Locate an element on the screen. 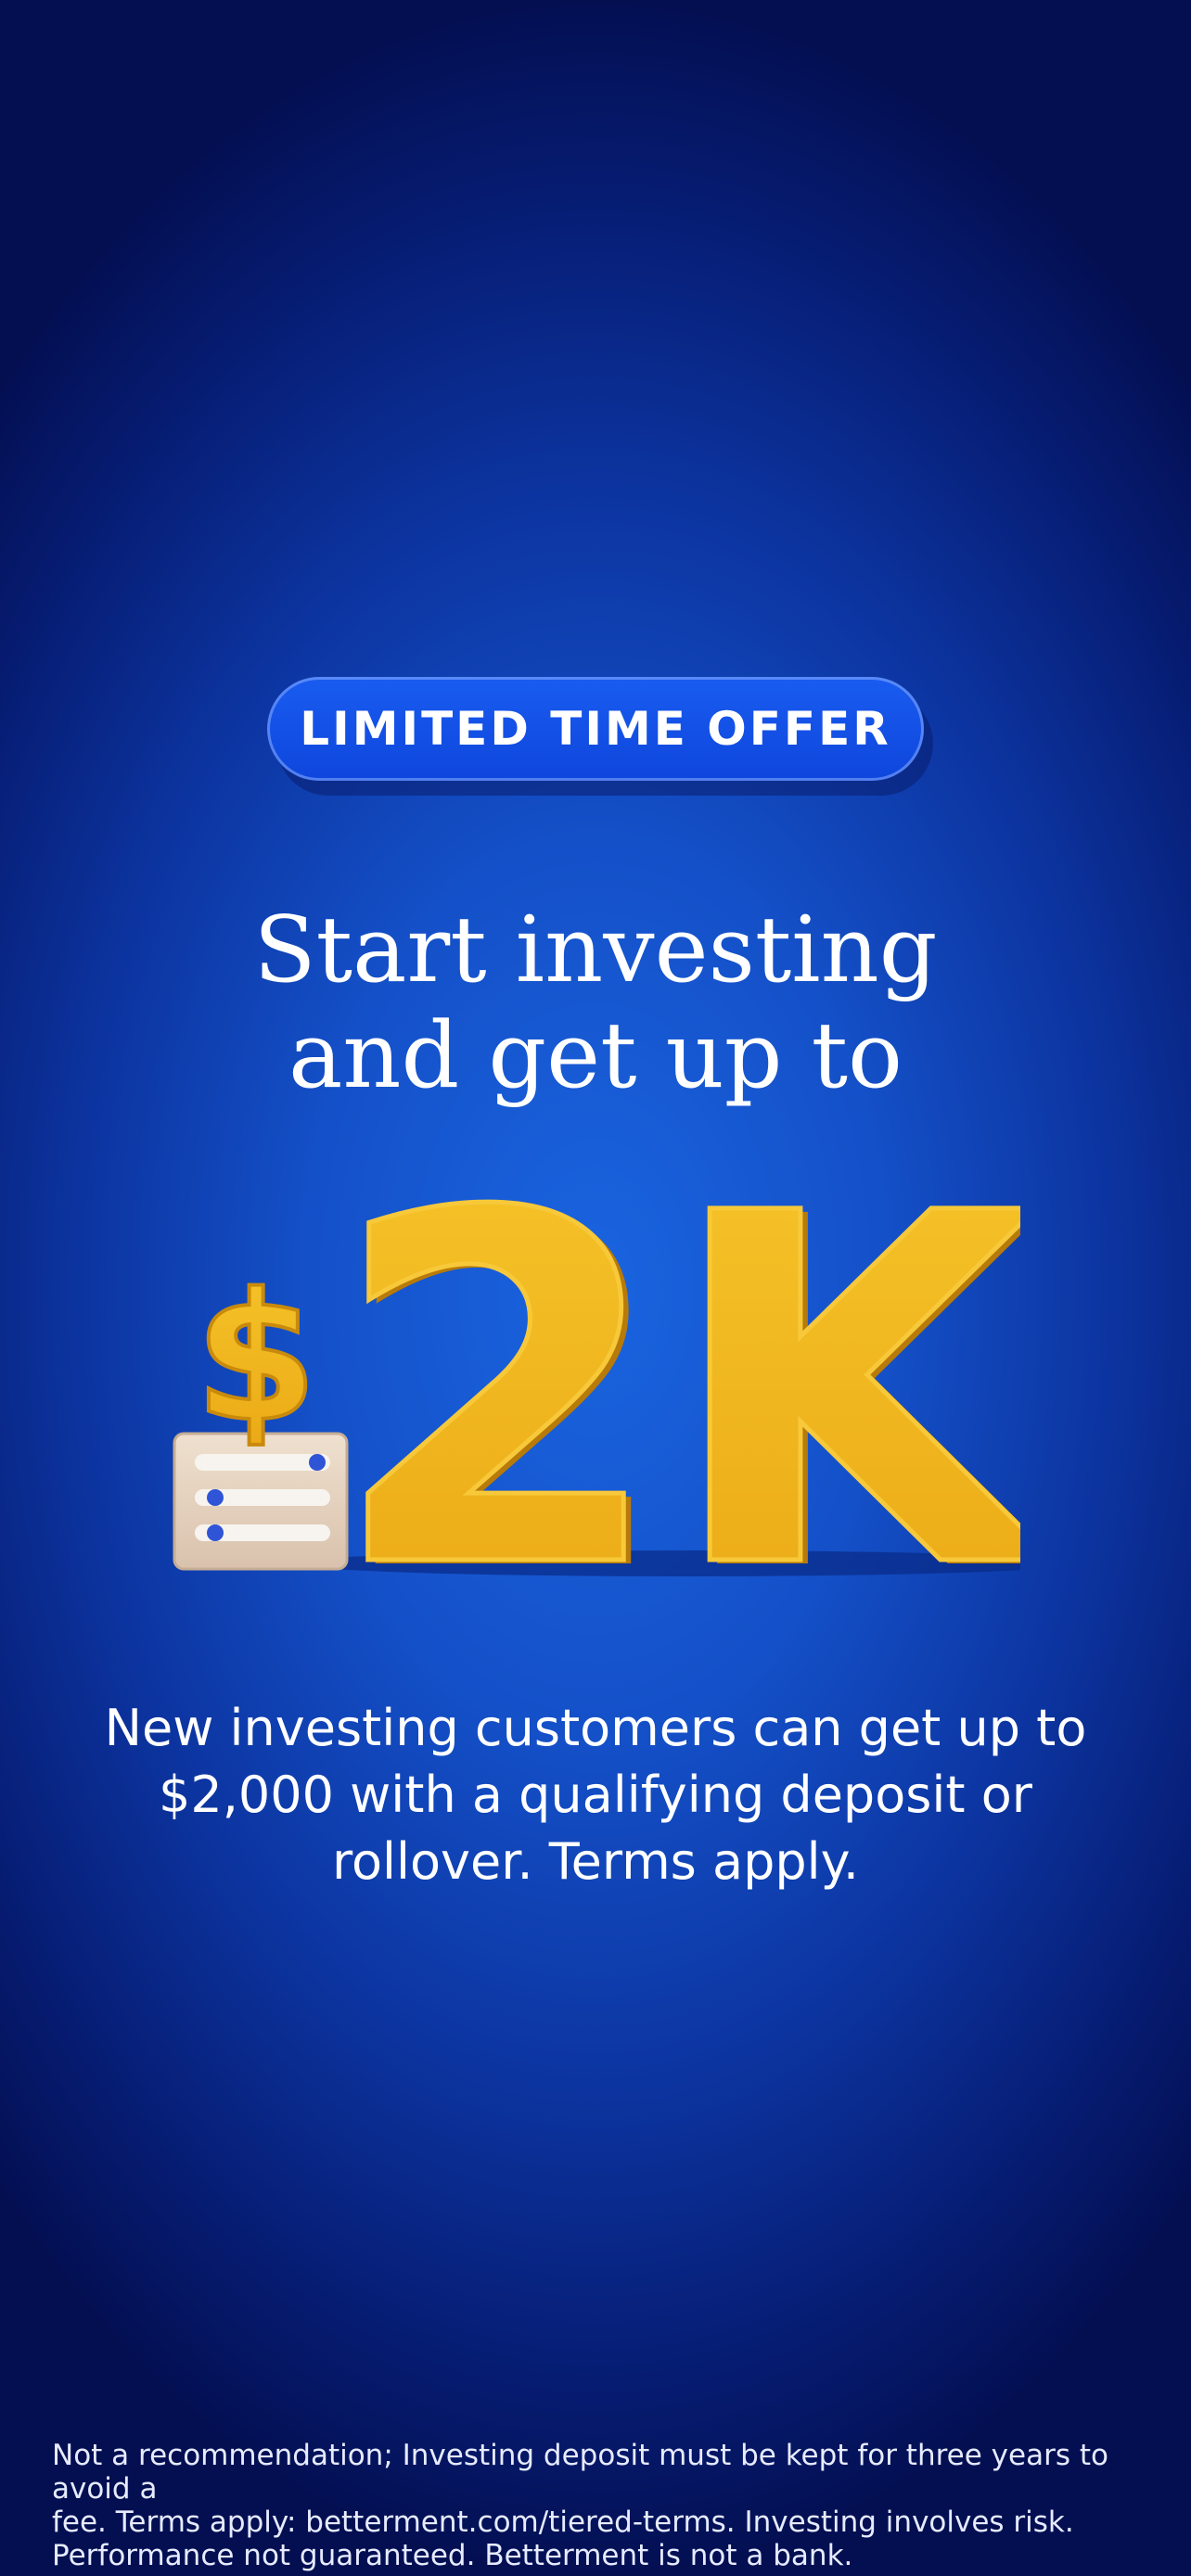 The width and height of the screenshot is (1191, 2576). hero-2k-graphic: $ 2K 2K is located at coordinates (597, 1386).